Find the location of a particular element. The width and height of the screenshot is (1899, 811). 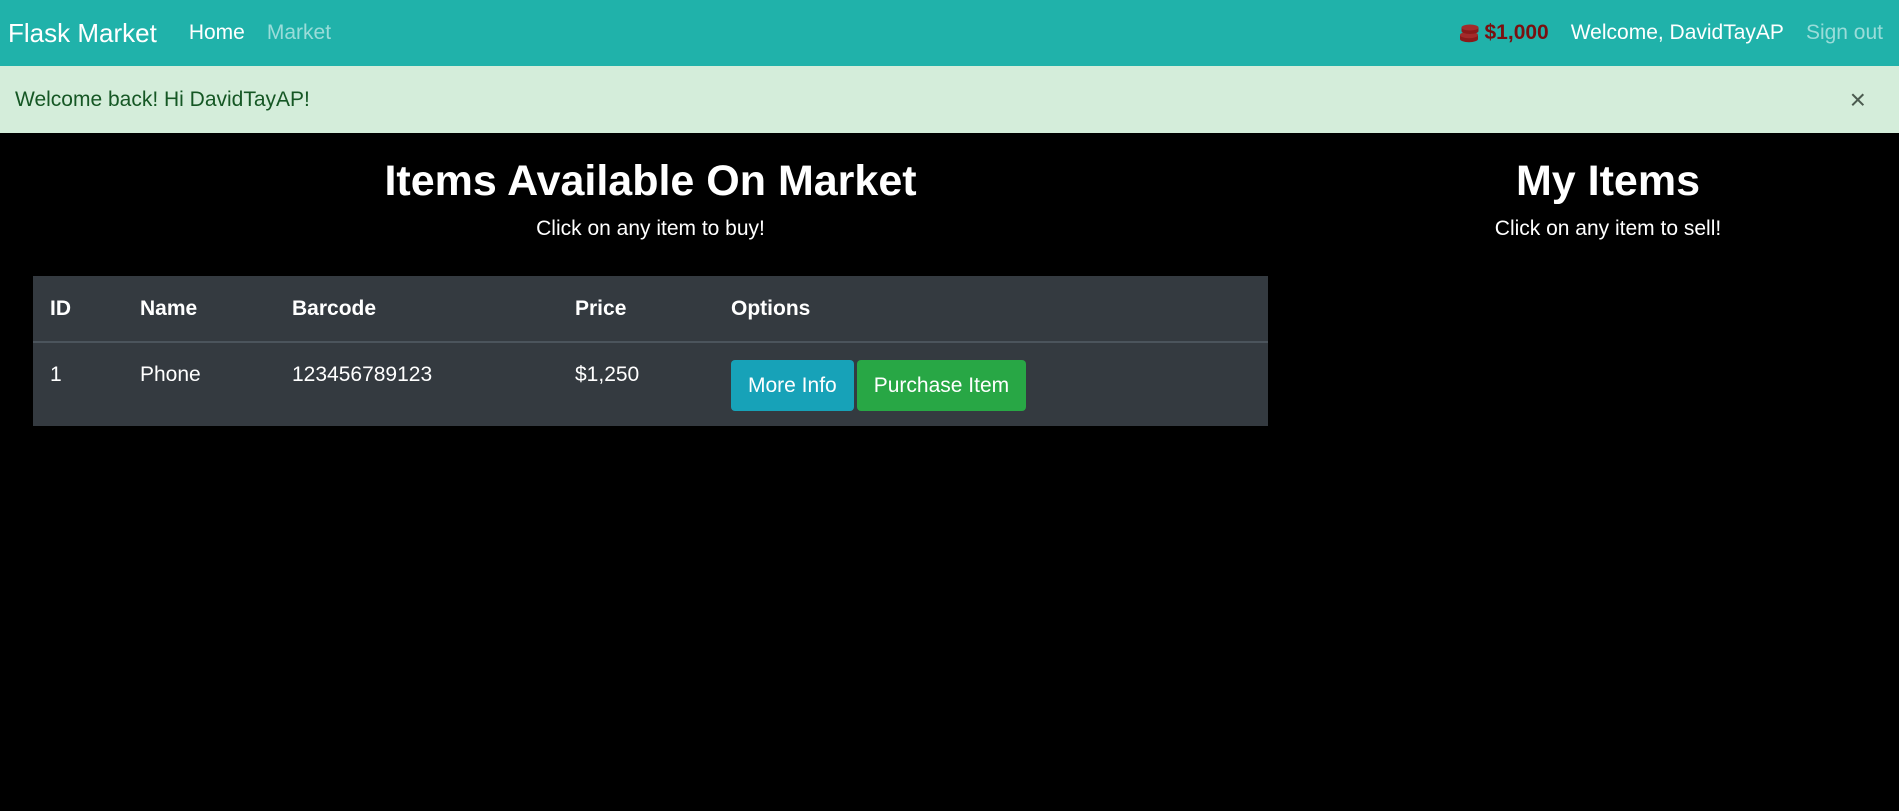

header-barcode: Barcode is located at coordinates (334, 308).